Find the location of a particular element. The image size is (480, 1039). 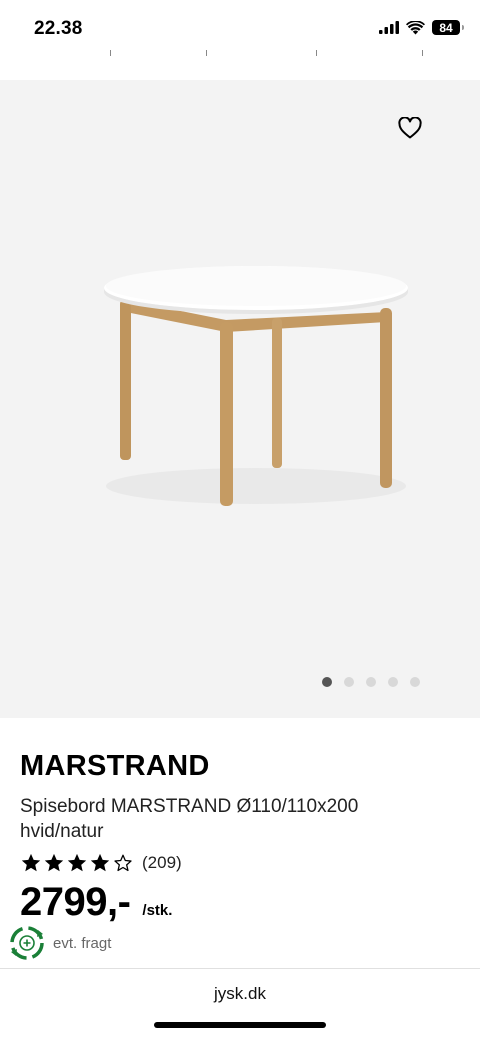

wifi-icon is located at coordinates (415, 27).